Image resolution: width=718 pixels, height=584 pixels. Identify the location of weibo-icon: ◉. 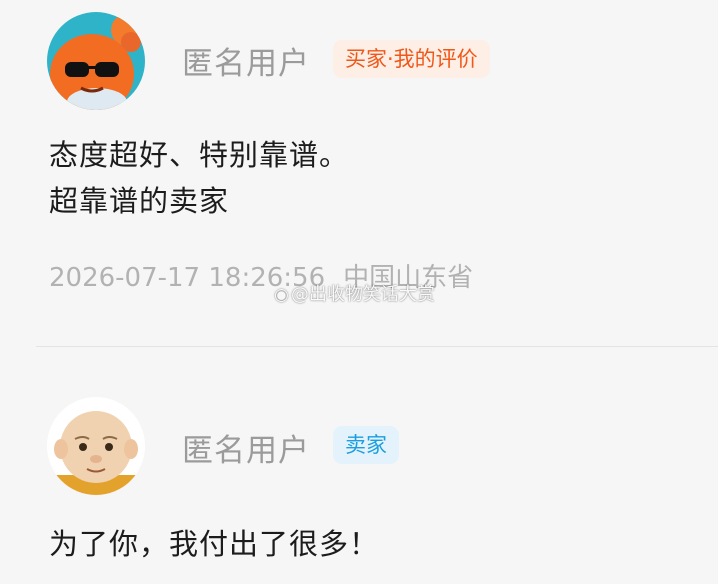
(281, 295).